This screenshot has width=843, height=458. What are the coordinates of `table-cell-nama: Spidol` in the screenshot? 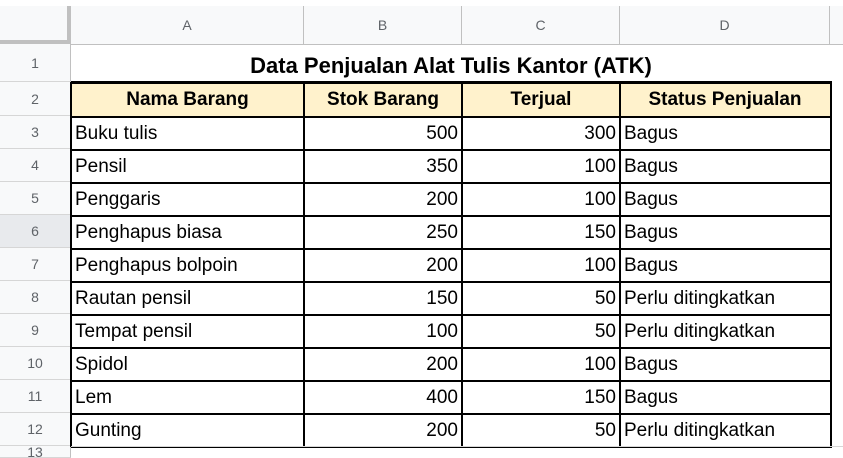 It's located at (187, 364).